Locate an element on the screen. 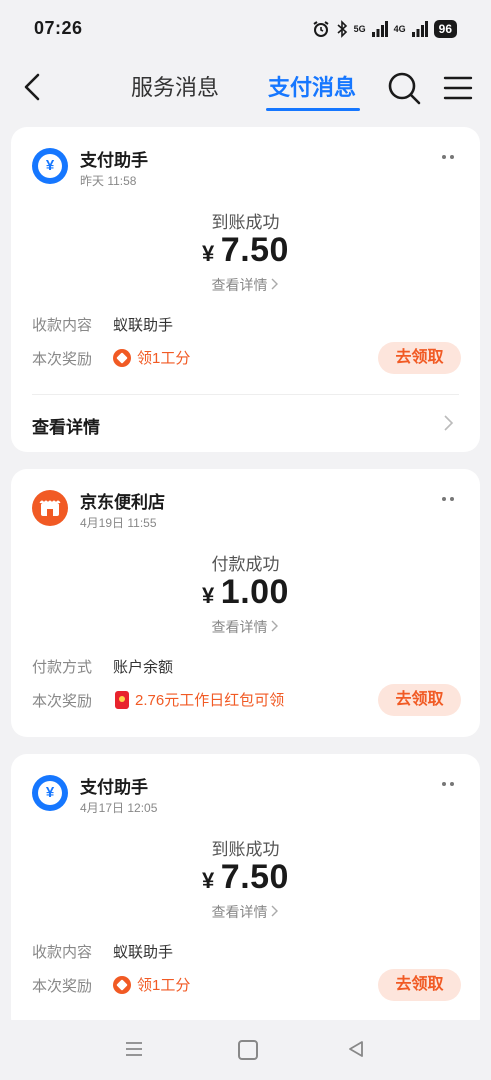 This screenshot has height=1080, width=491. status-time: 07:26 is located at coordinates (58, 28).